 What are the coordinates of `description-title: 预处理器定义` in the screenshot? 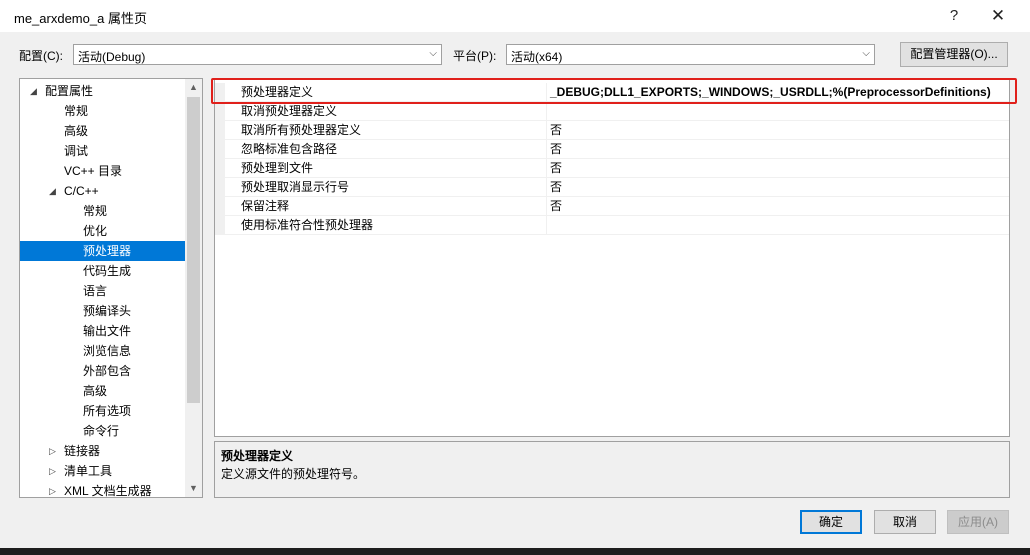 It's located at (257, 456).